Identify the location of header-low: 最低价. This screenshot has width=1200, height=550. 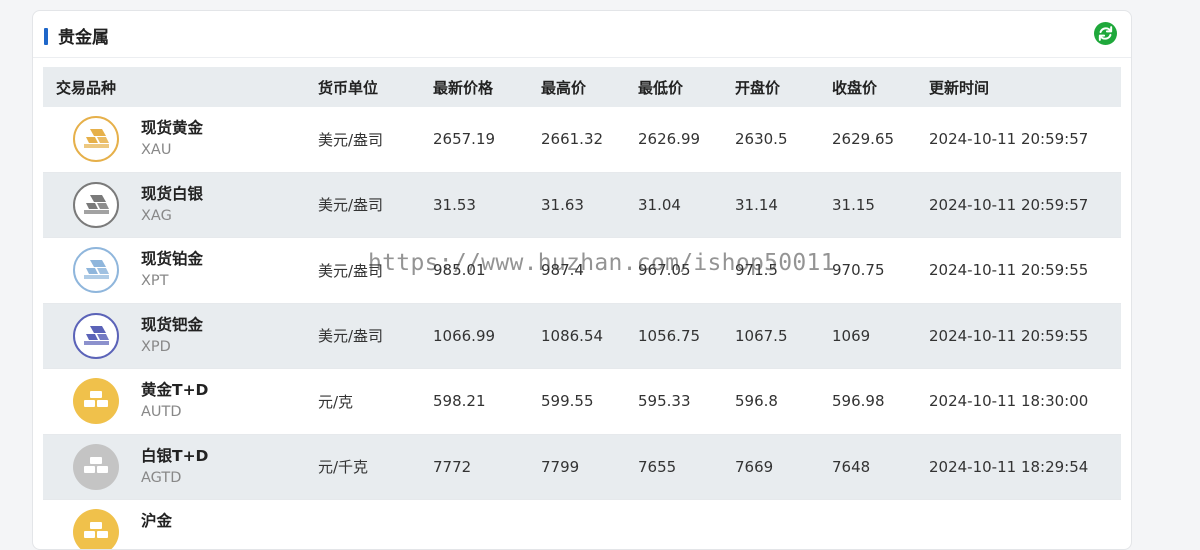
(661, 87).